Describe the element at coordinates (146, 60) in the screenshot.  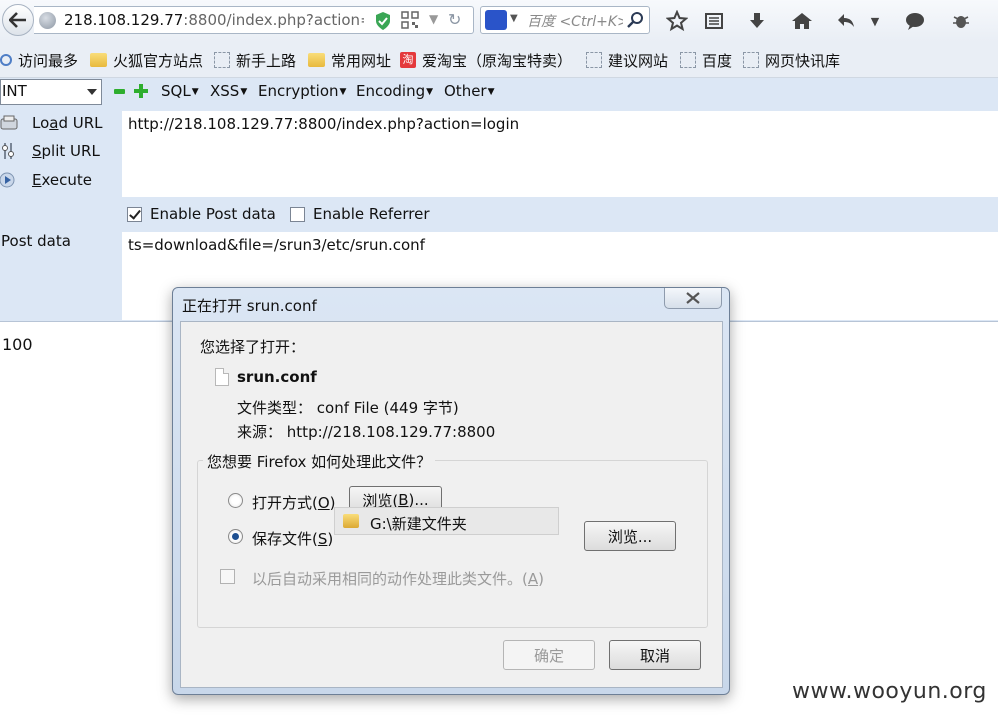
I see `bookmark-firefox-sites: 火狐官方站点` at that location.